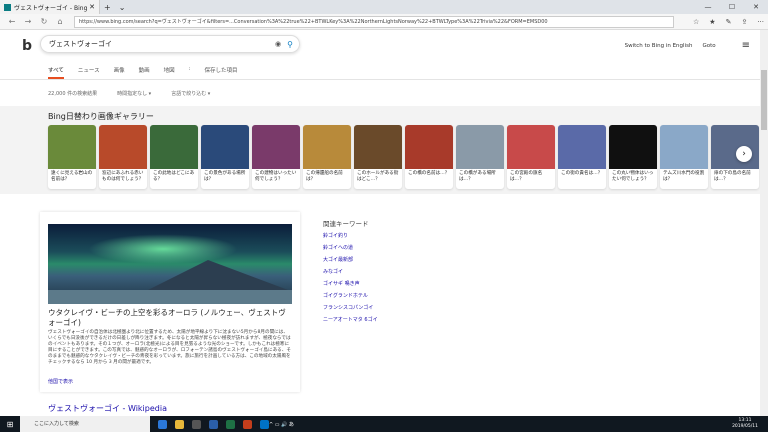  I want to click on gallery-title: Bing日替わり画像ギャラリー, so click(101, 116).